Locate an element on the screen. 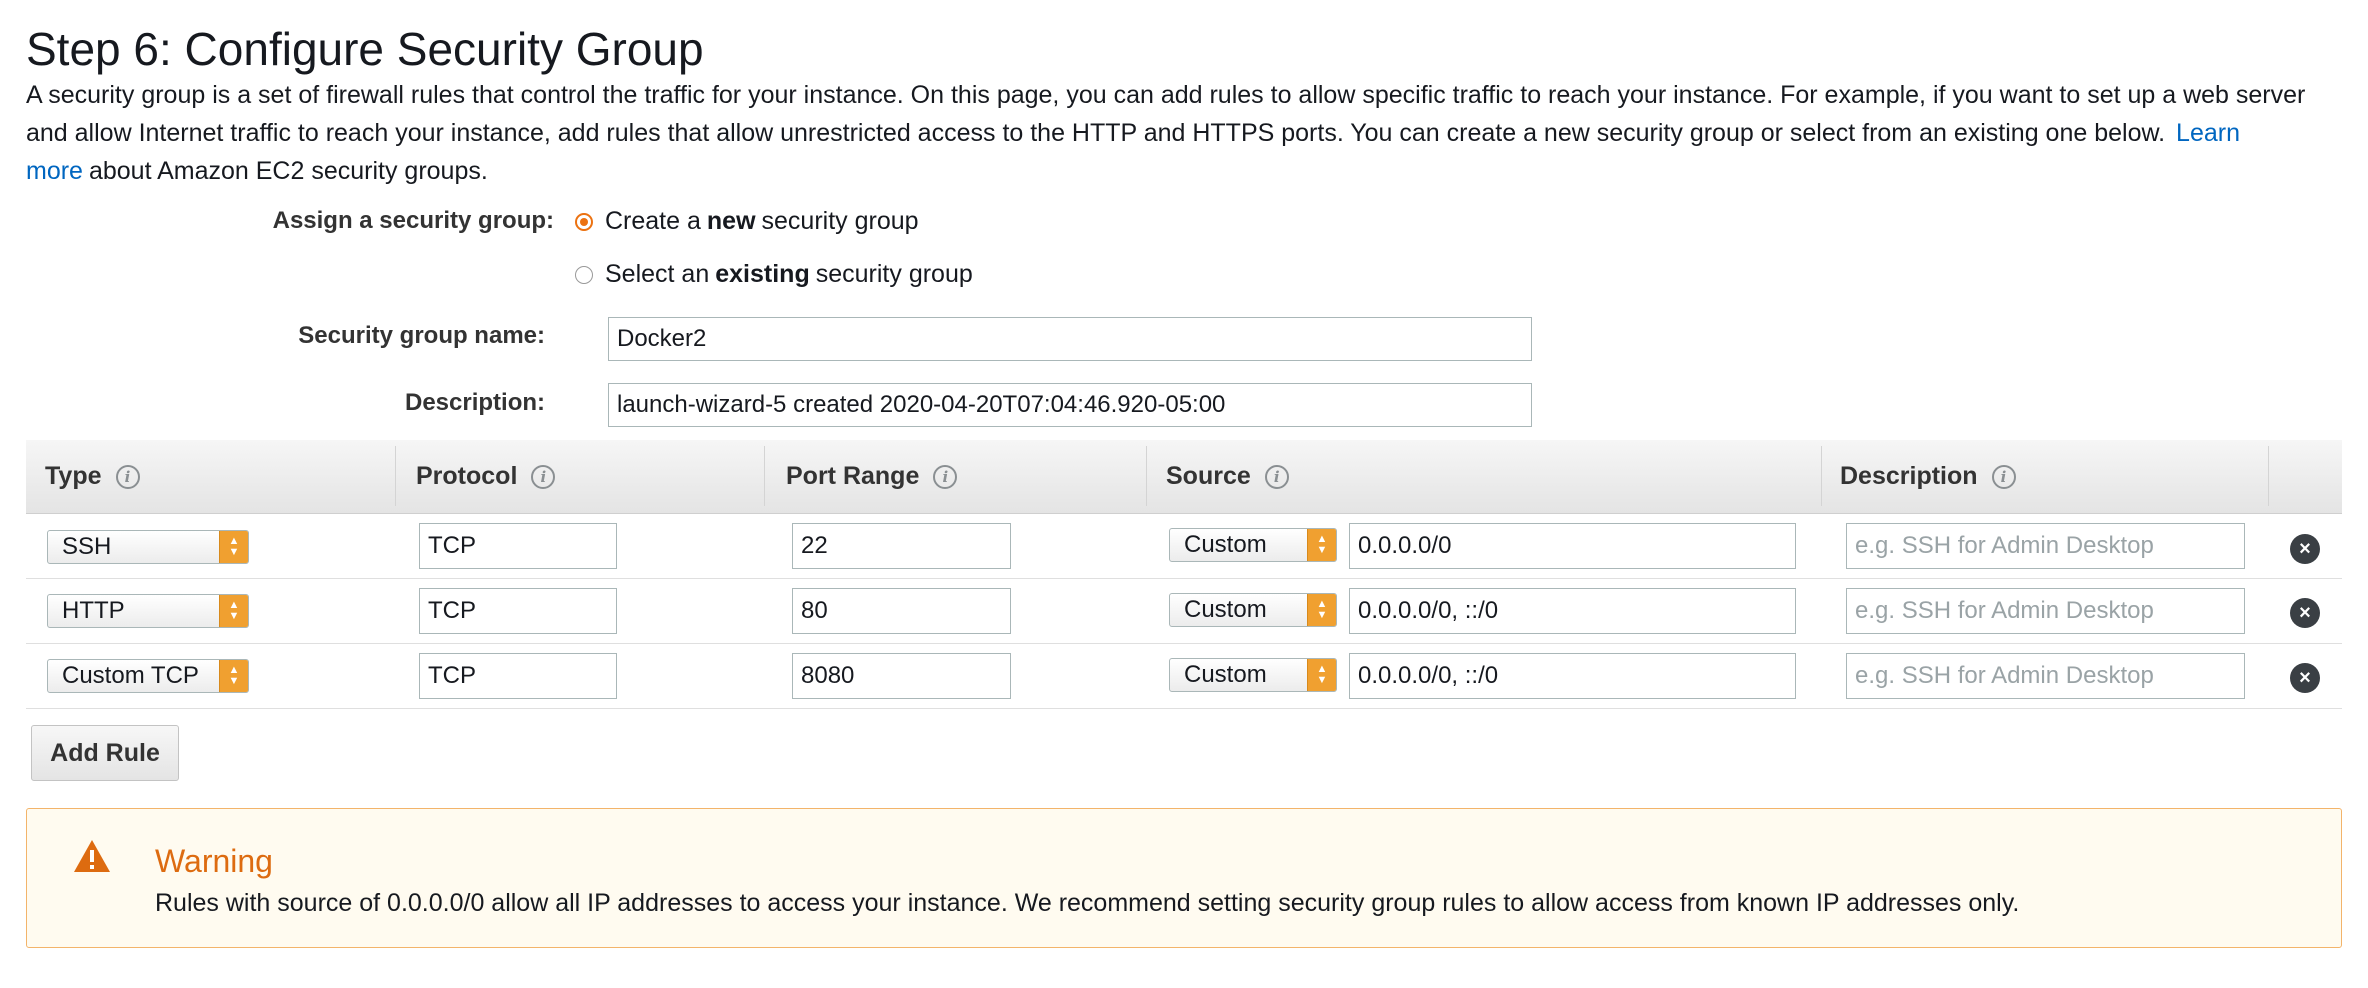 Image resolution: width=2368 pixels, height=988 pixels. header-port-range-label: Port Range is located at coordinates (853, 476).